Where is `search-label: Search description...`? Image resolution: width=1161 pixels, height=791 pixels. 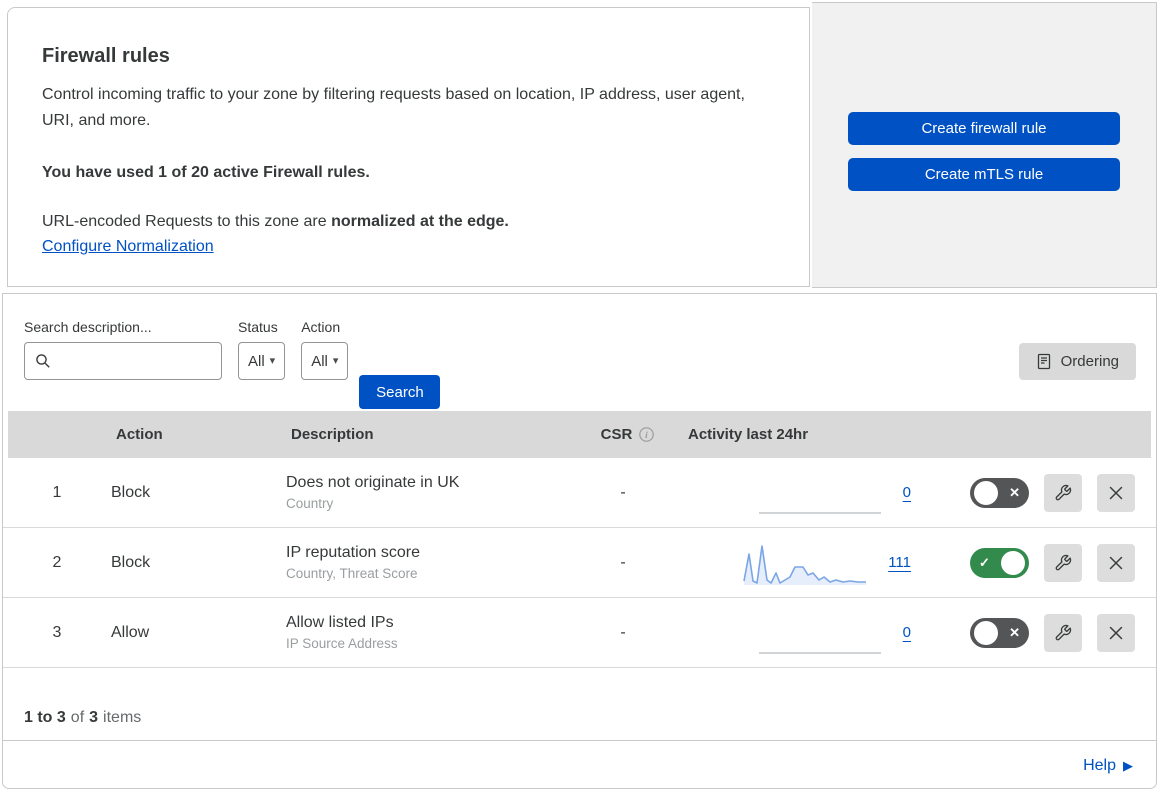
search-label: Search description... is located at coordinates (88, 327).